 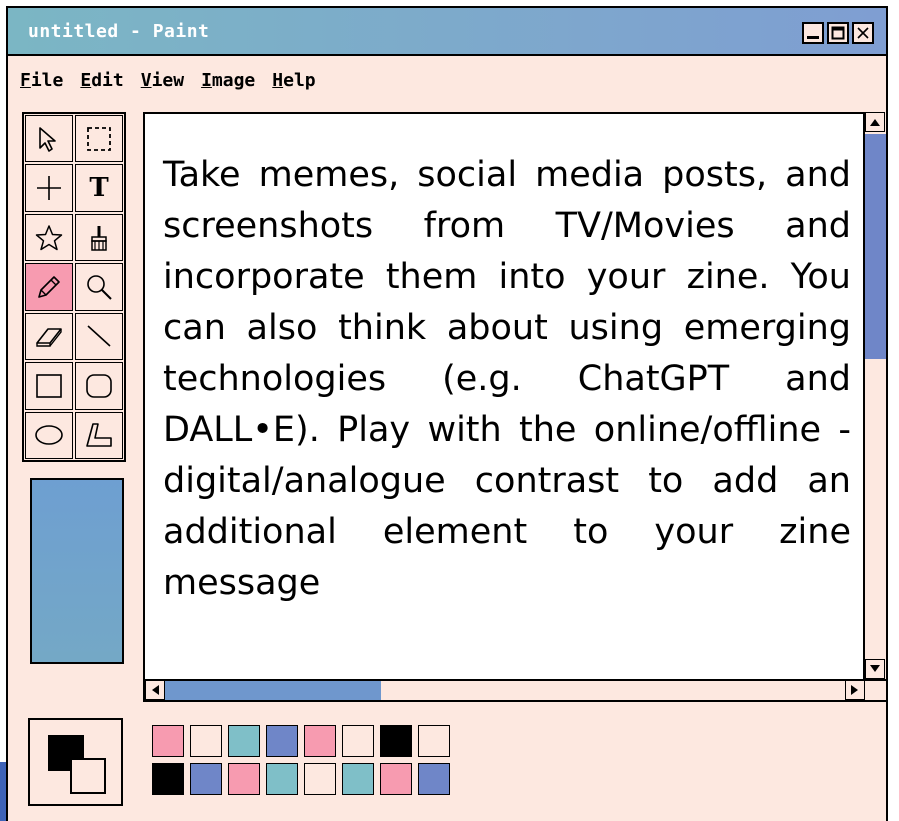 I want to click on tool-pencil, so click(x=49, y=287).